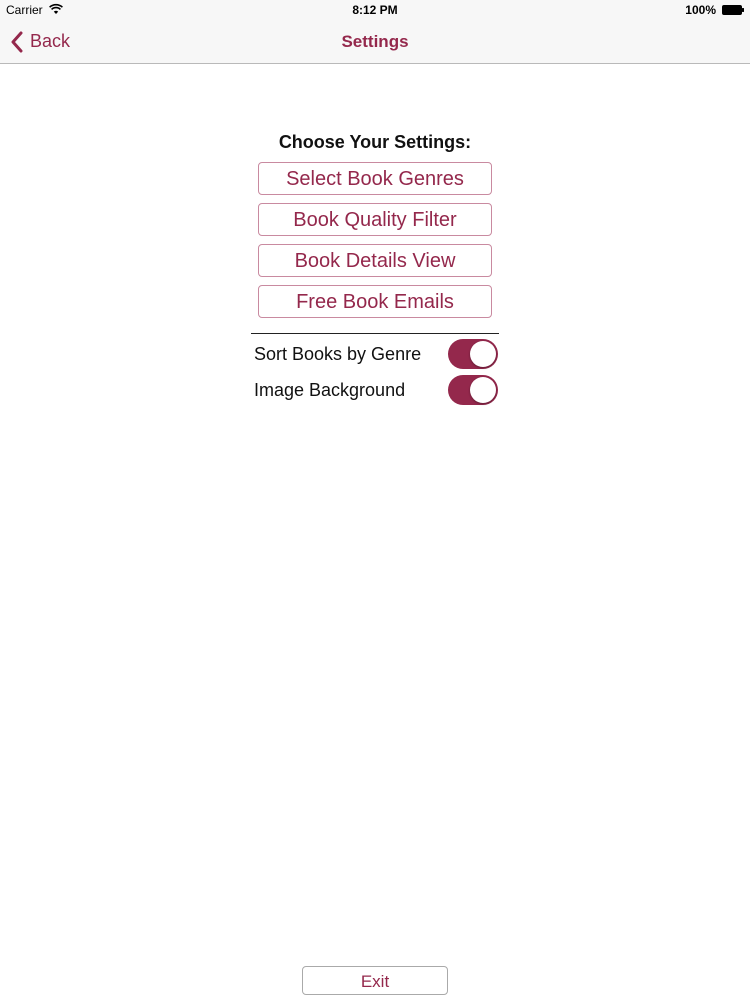  What do you see at coordinates (733, 10) in the screenshot?
I see `battery-icon` at bounding box center [733, 10].